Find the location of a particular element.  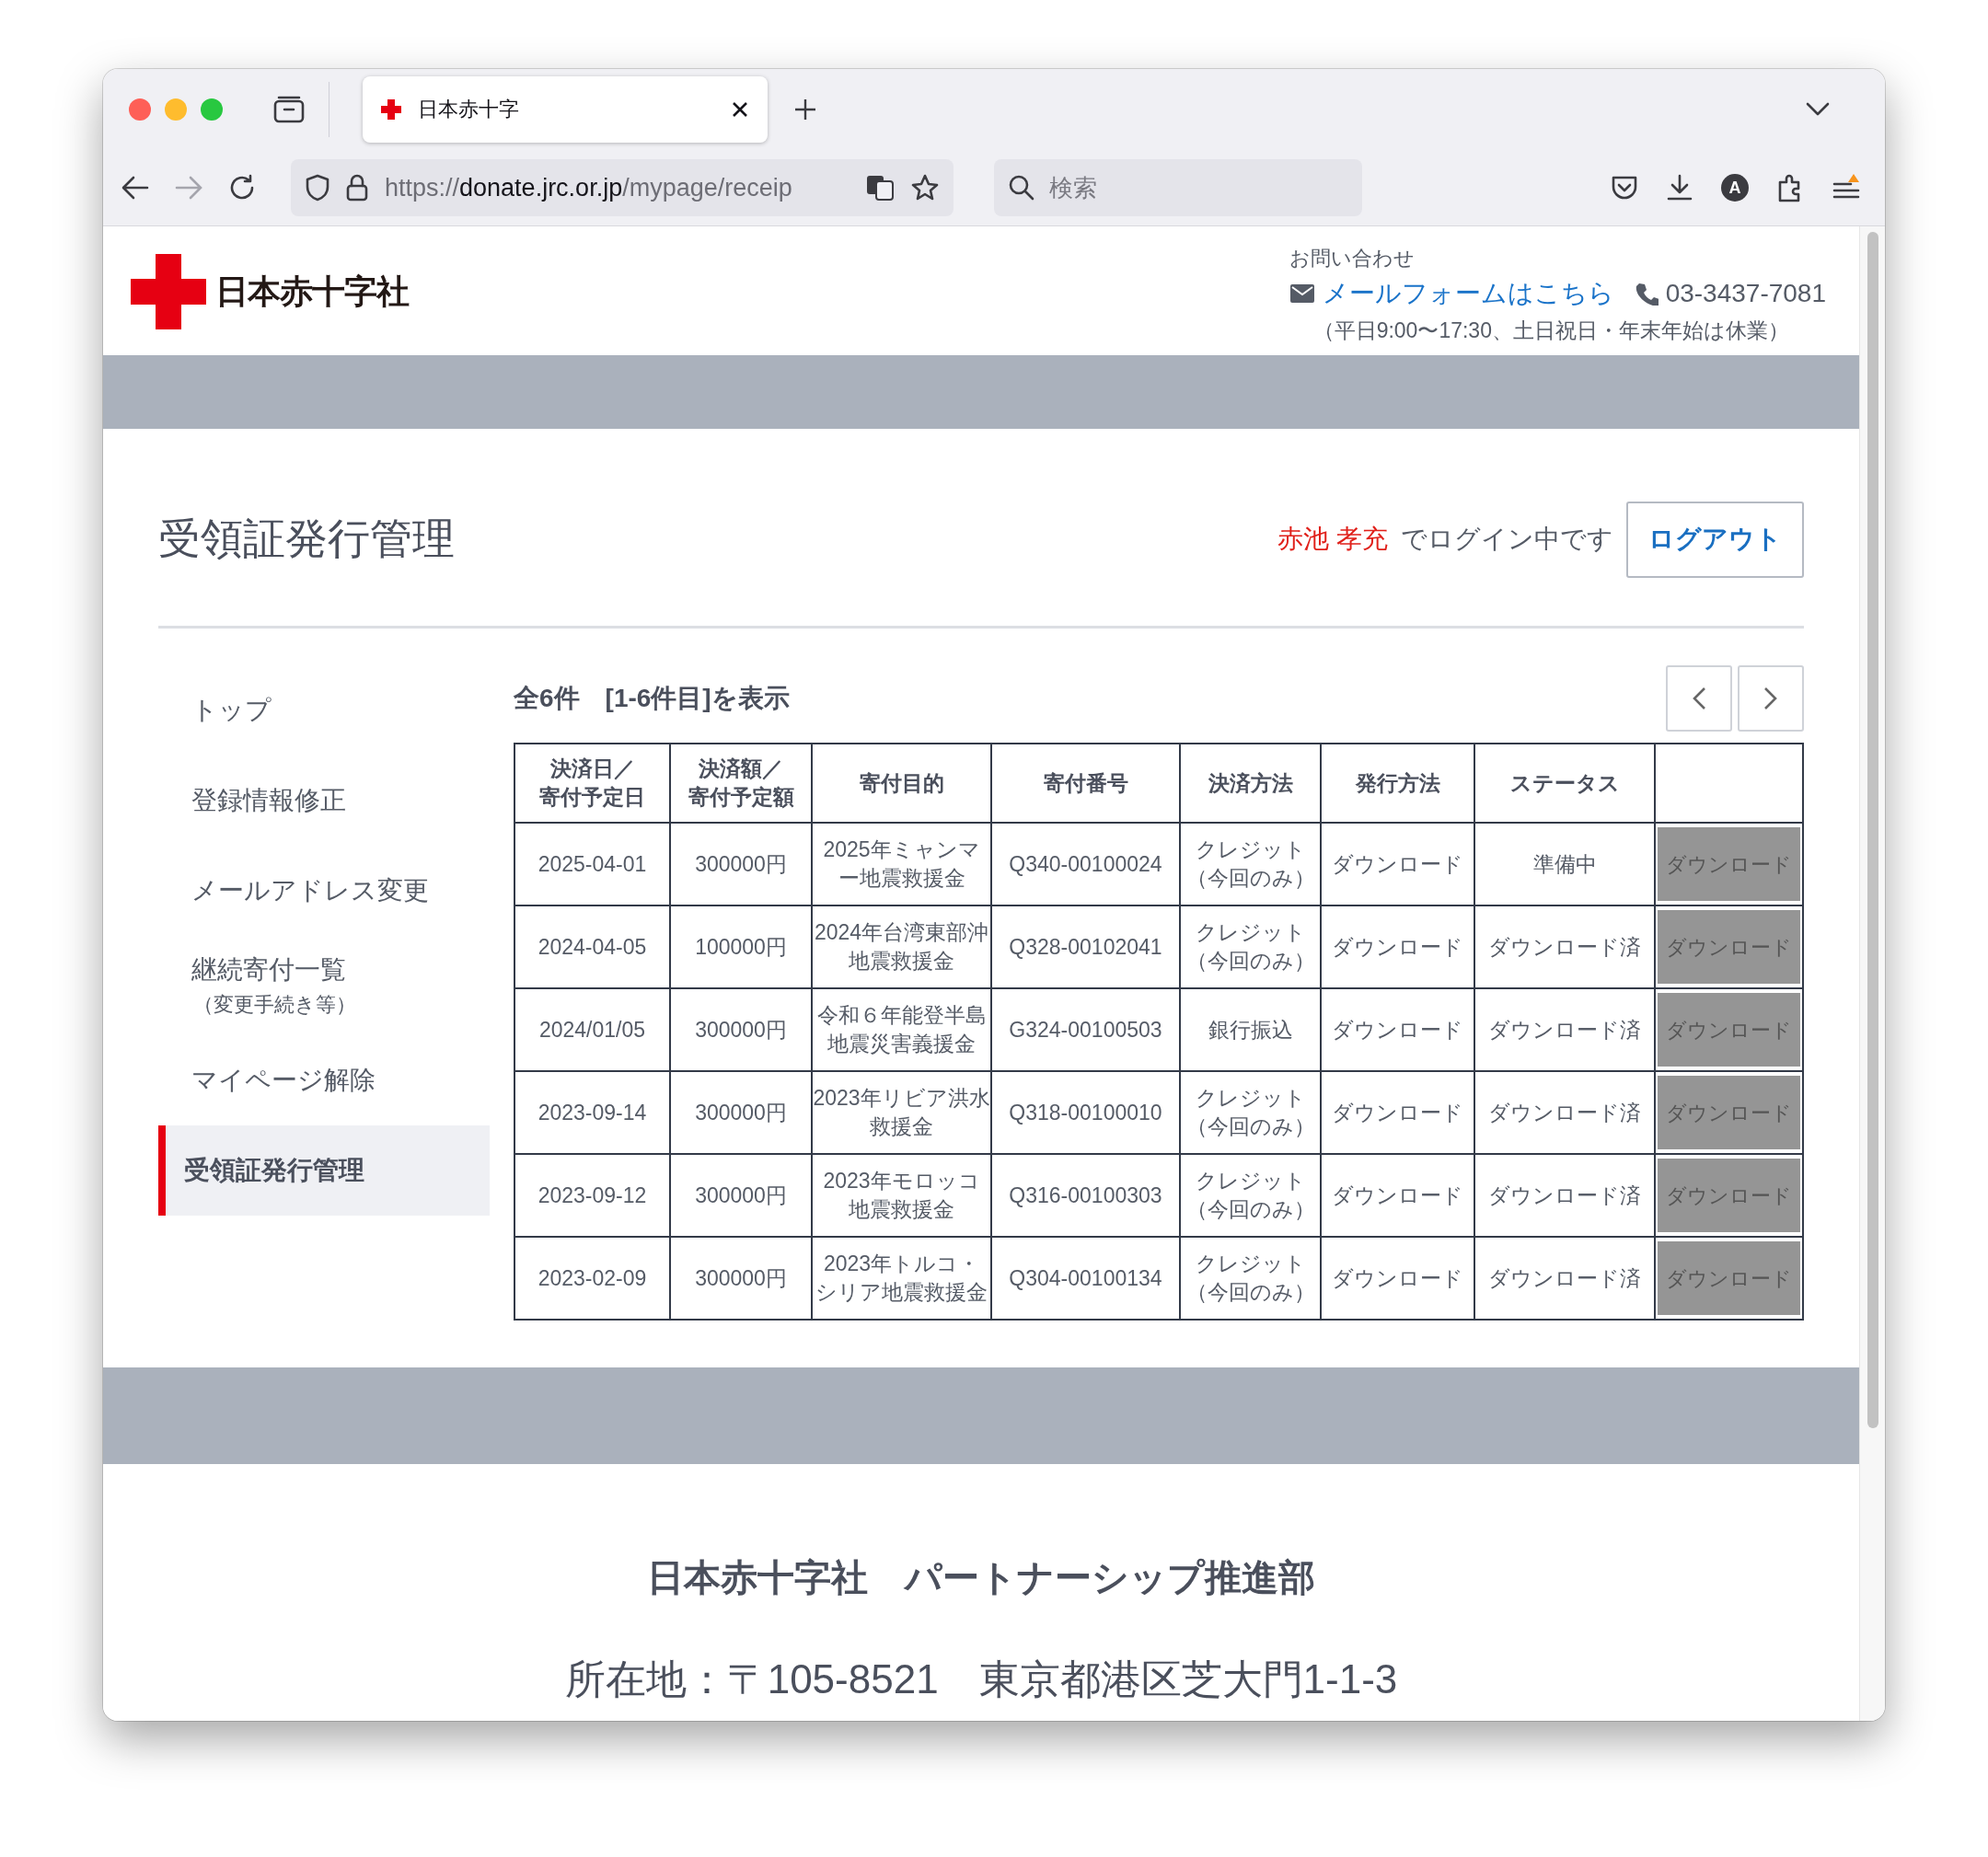

table-cell: 2024/01/05 is located at coordinates (592, 1030).